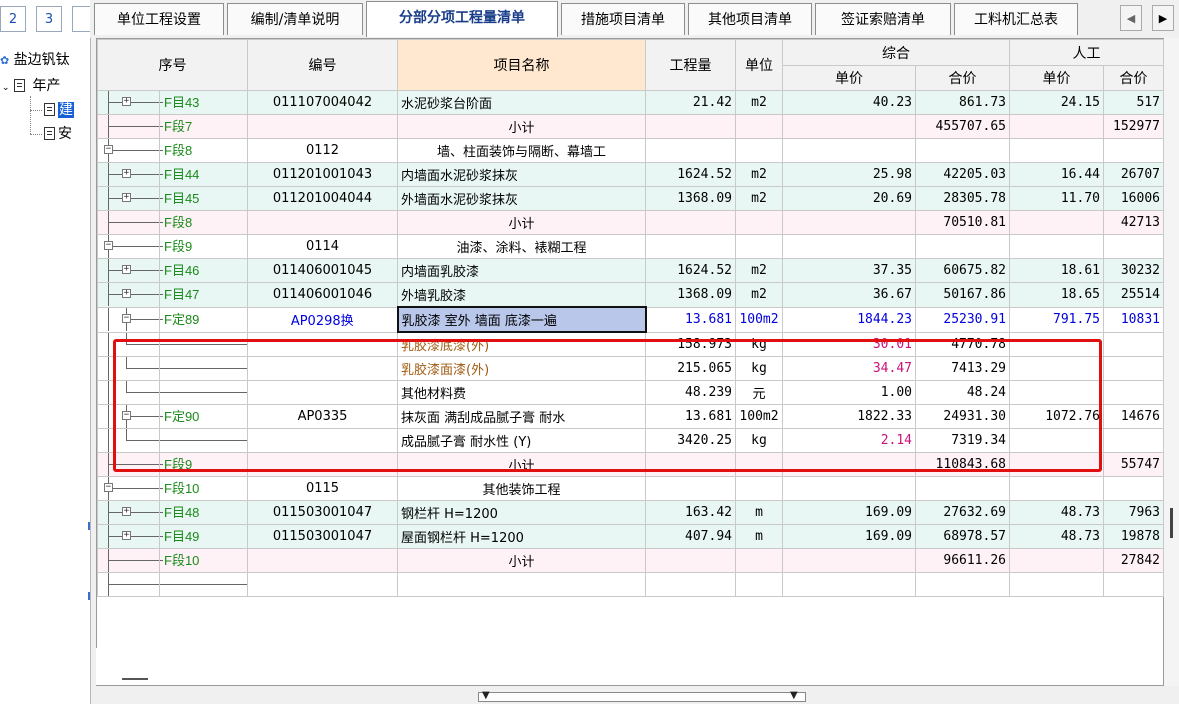  I want to click on code-cell: 0115, so click(322, 488).